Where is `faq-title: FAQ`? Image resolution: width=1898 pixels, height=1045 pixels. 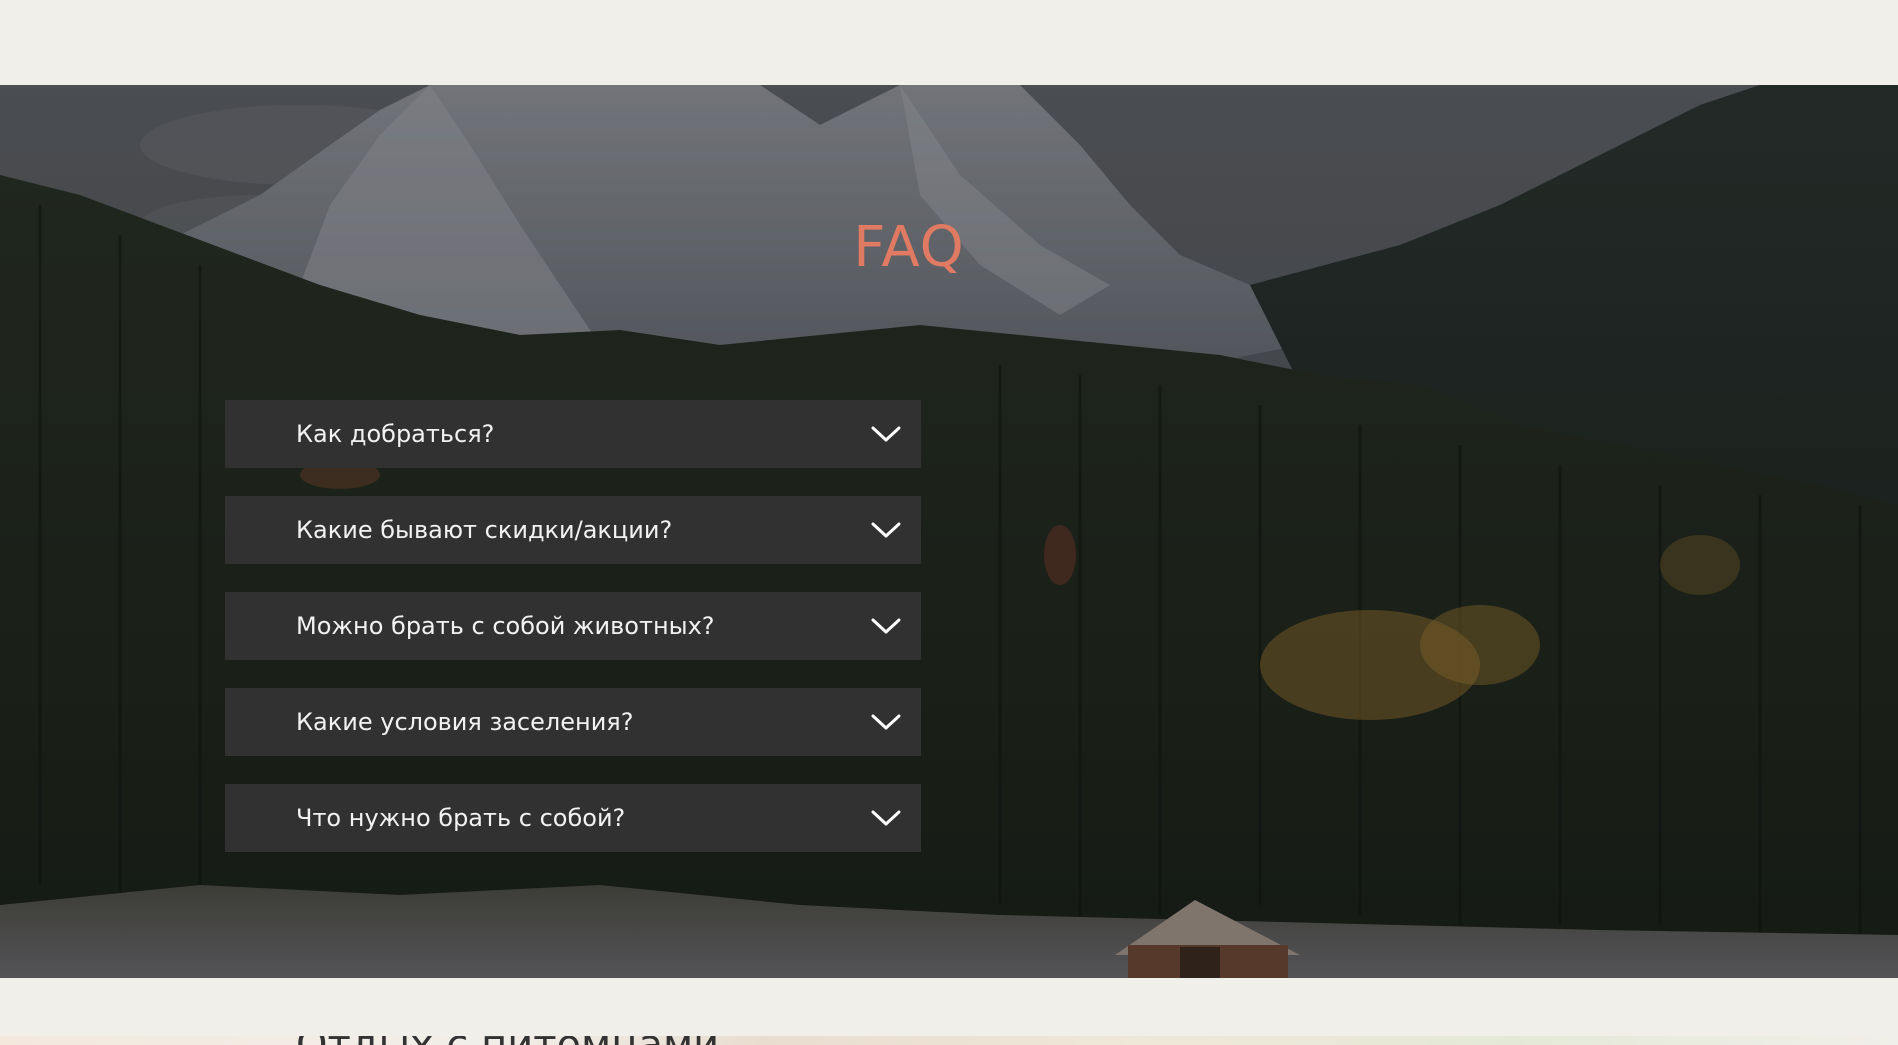 faq-title: FAQ is located at coordinates (949, 247).